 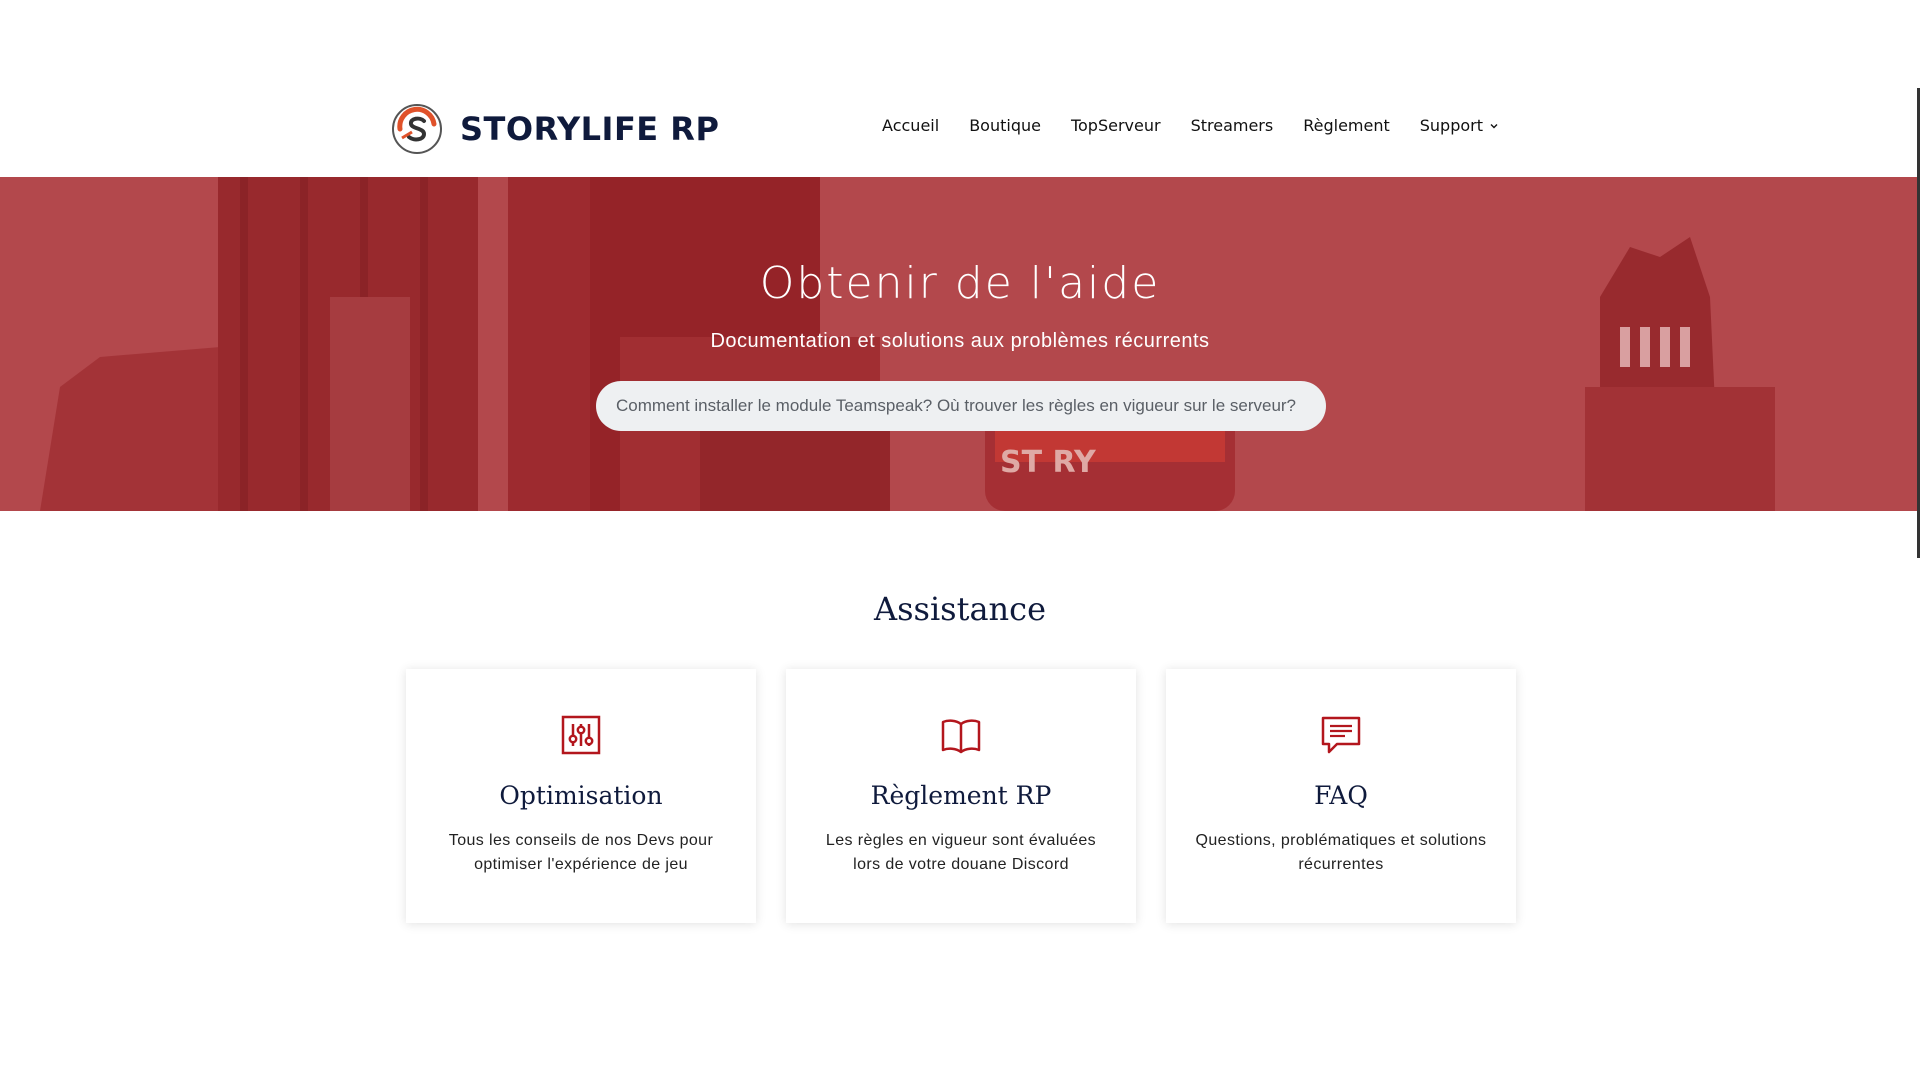 I want to click on nav-item-support: Support, so click(x=1459, y=125).